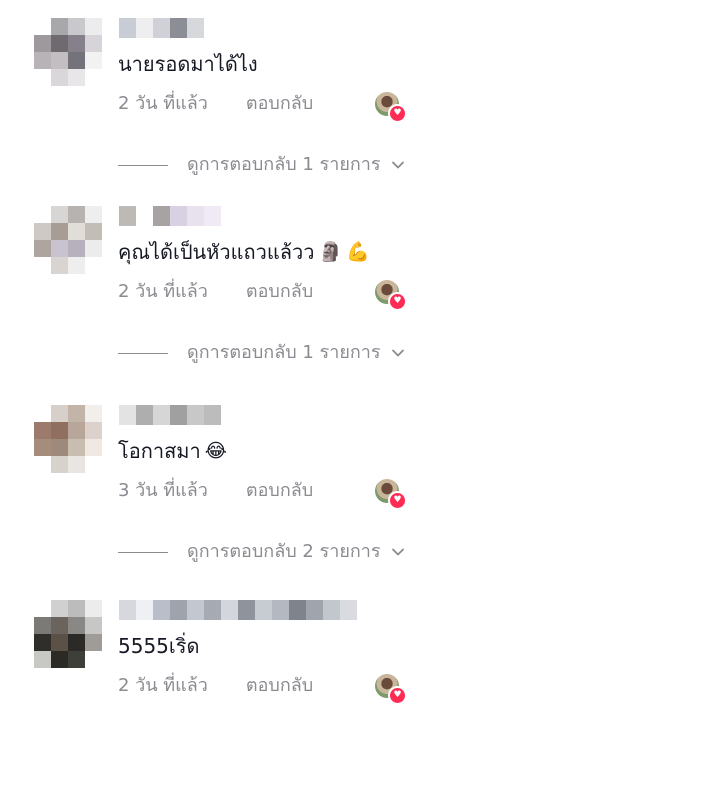  What do you see at coordinates (330, 252) in the screenshot?
I see `emoji: 🗿` at bounding box center [330, 252].